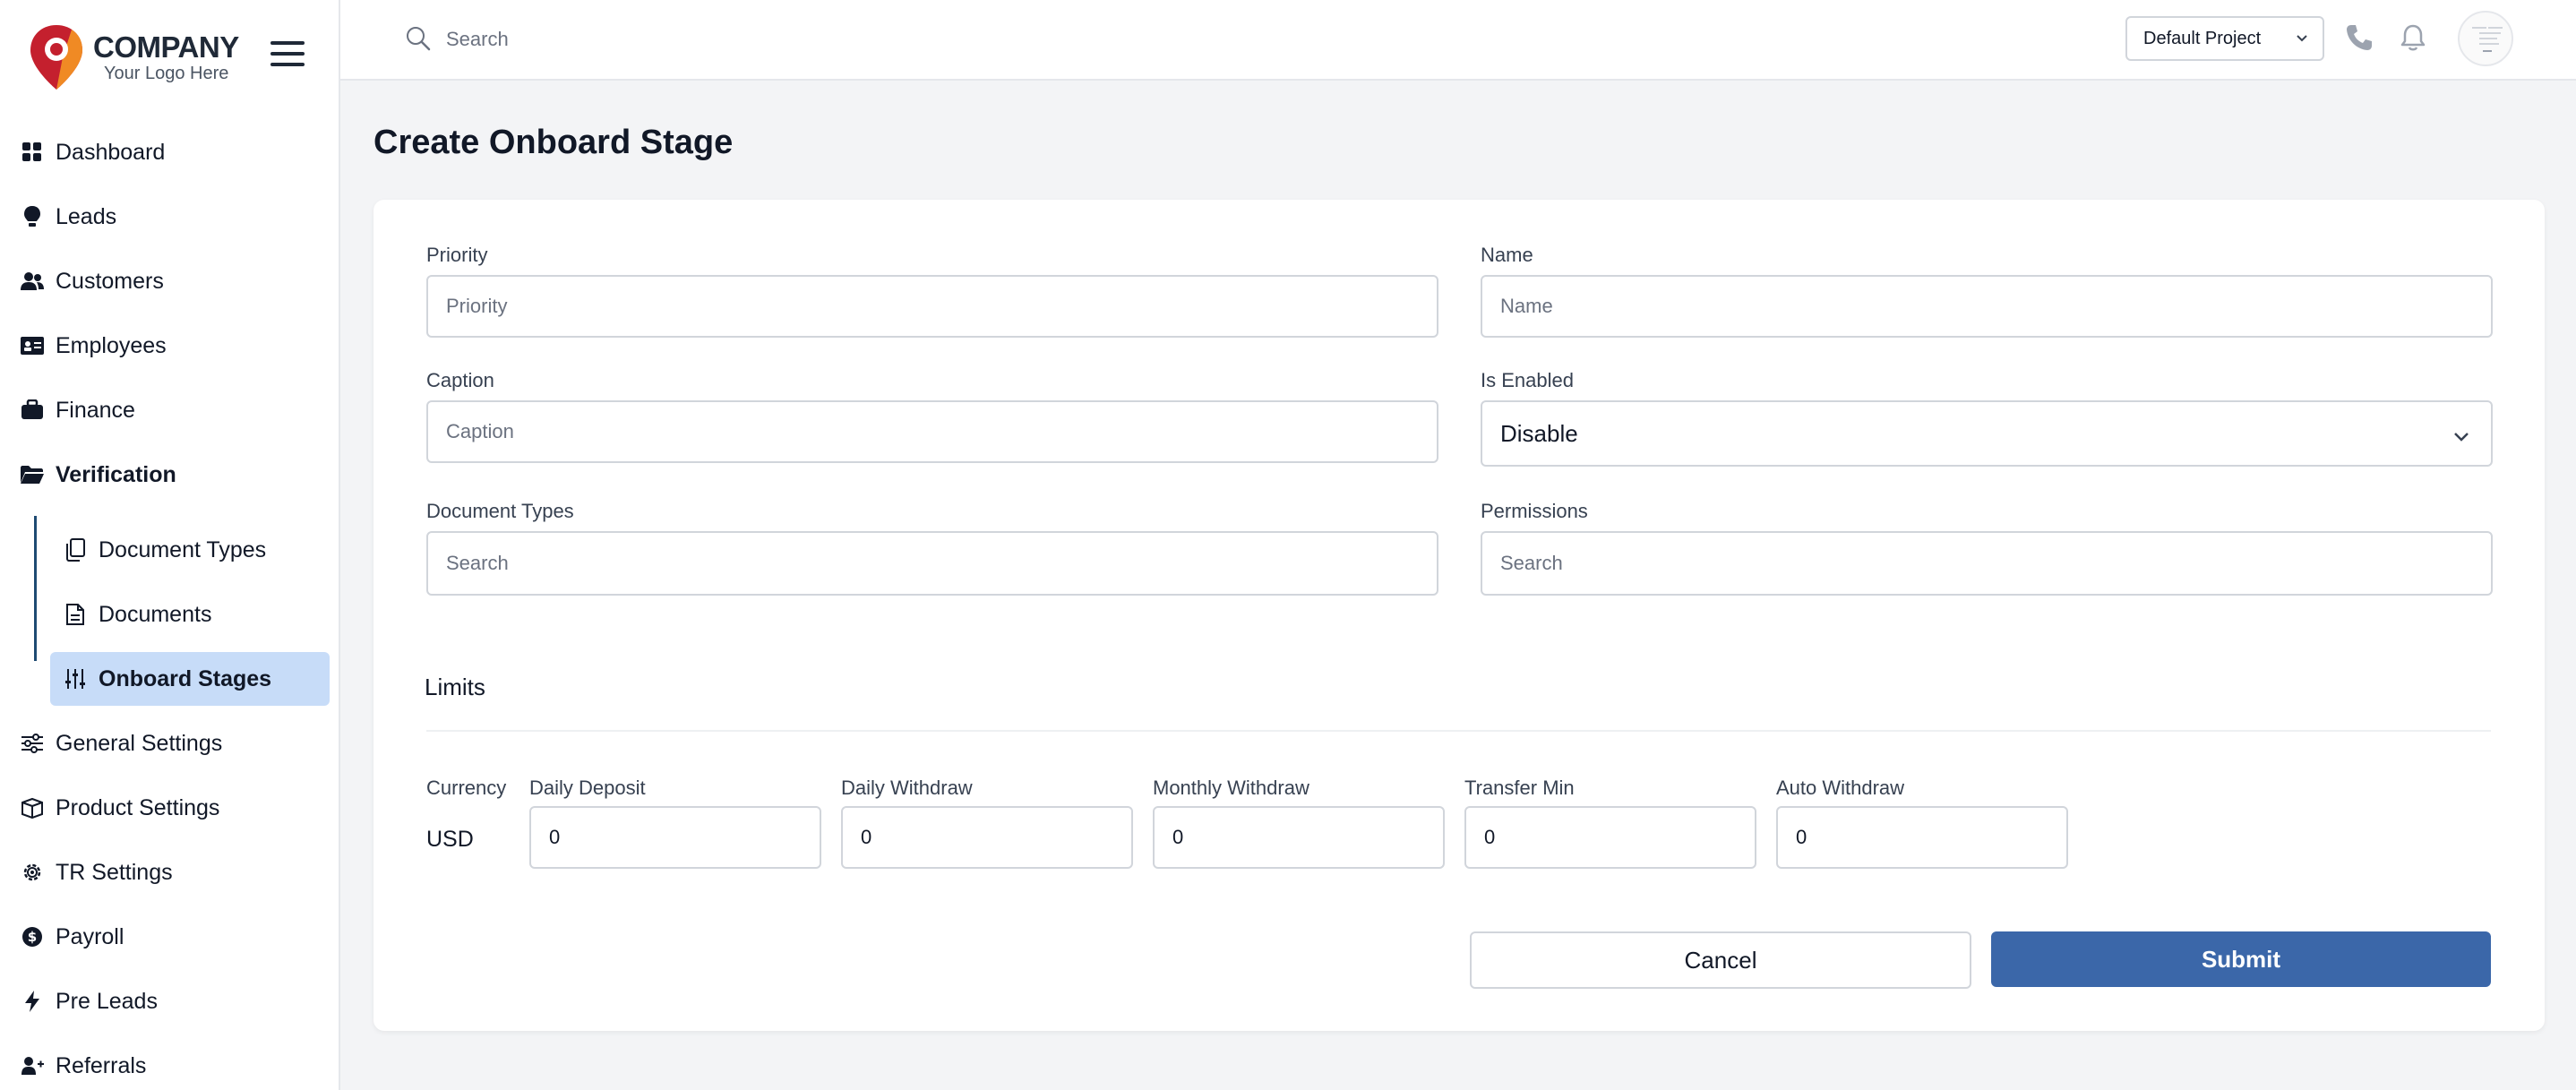 The height and width of the screenshot is (1090, 2576). I want to click on auto-withdraw-label: Auto Withdraw, so click(1840, 788).